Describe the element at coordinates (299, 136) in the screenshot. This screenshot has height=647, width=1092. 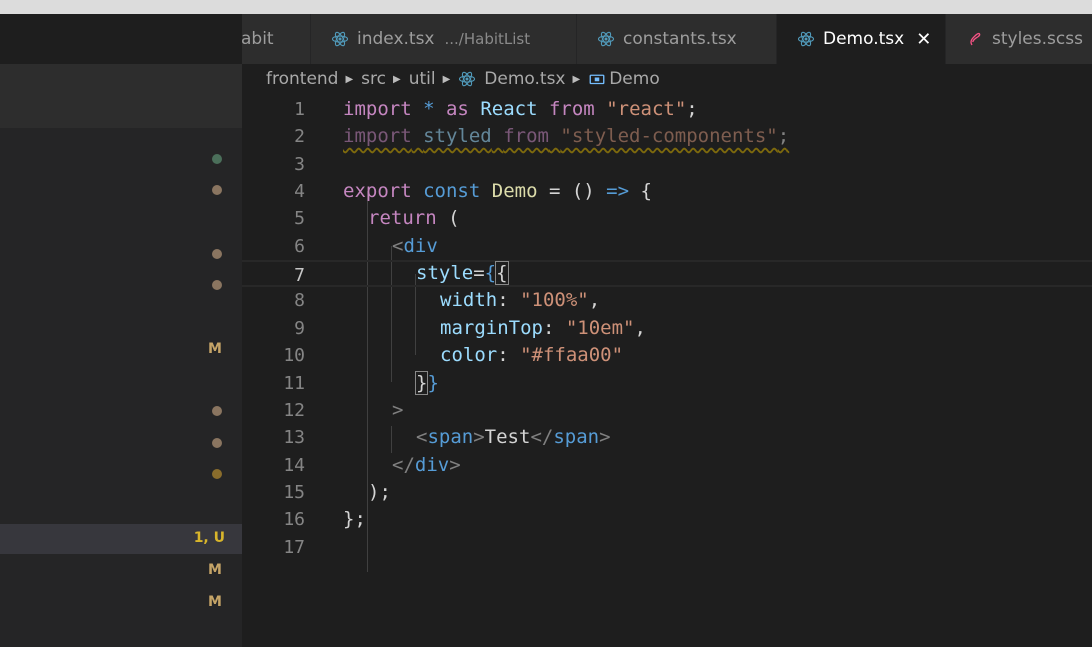
I see `line-number: 2` at that location.